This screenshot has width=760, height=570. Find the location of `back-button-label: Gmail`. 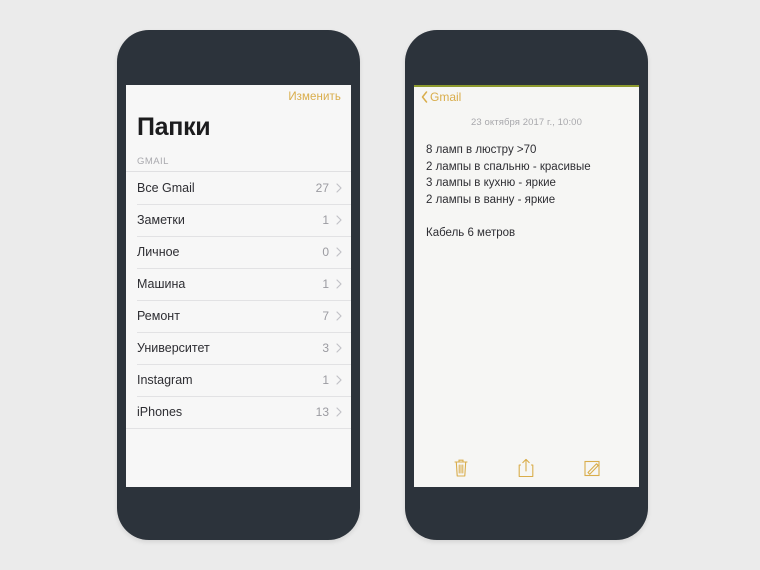

back-button-label: Gmail is located at coordinates (446, 97).